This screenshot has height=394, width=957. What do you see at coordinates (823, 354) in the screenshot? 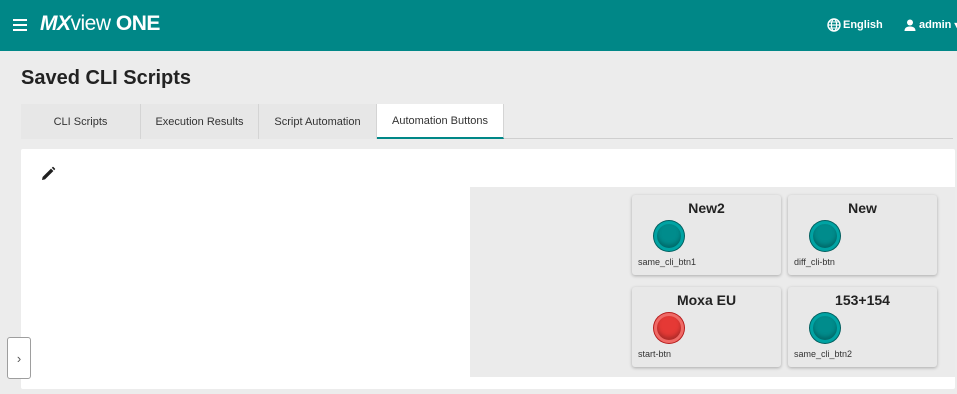
I see `automation-card-label: same_cli_btn2` at bounding box center [823, 354].